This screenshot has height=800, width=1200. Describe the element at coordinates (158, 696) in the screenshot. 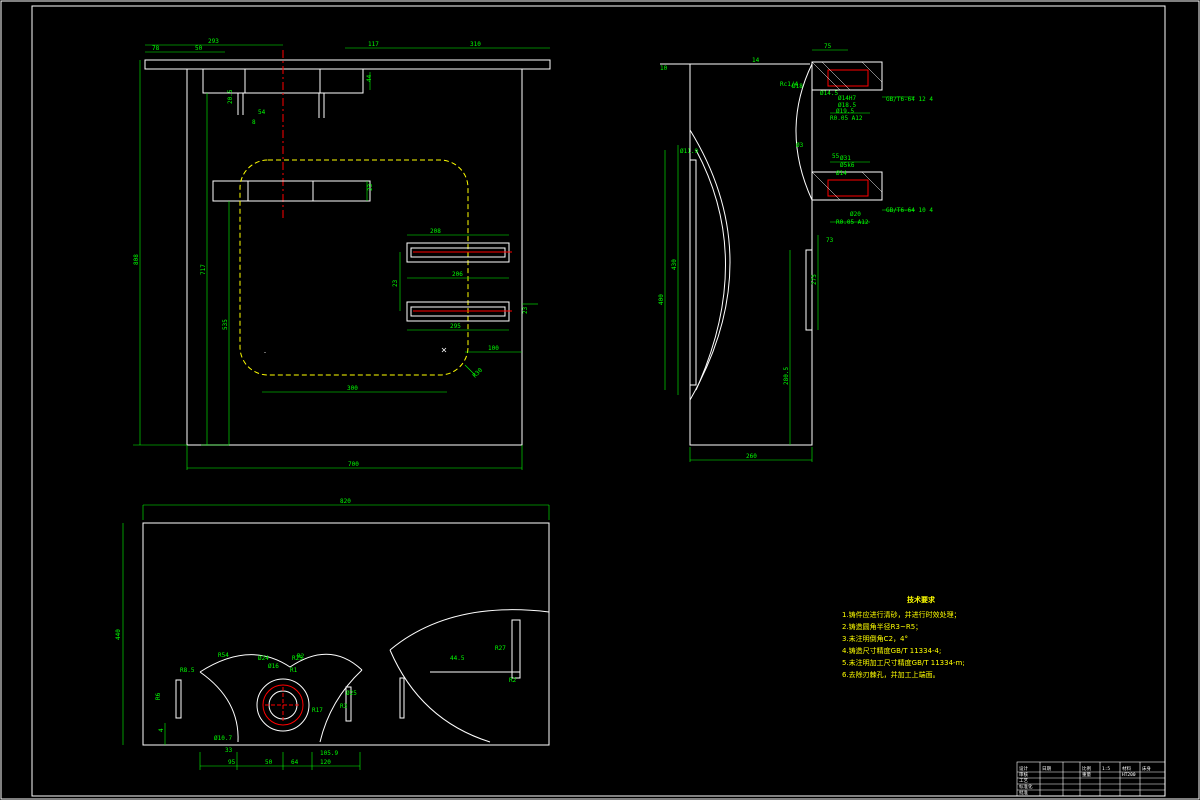

I see `dimension-label: R6` at that location.